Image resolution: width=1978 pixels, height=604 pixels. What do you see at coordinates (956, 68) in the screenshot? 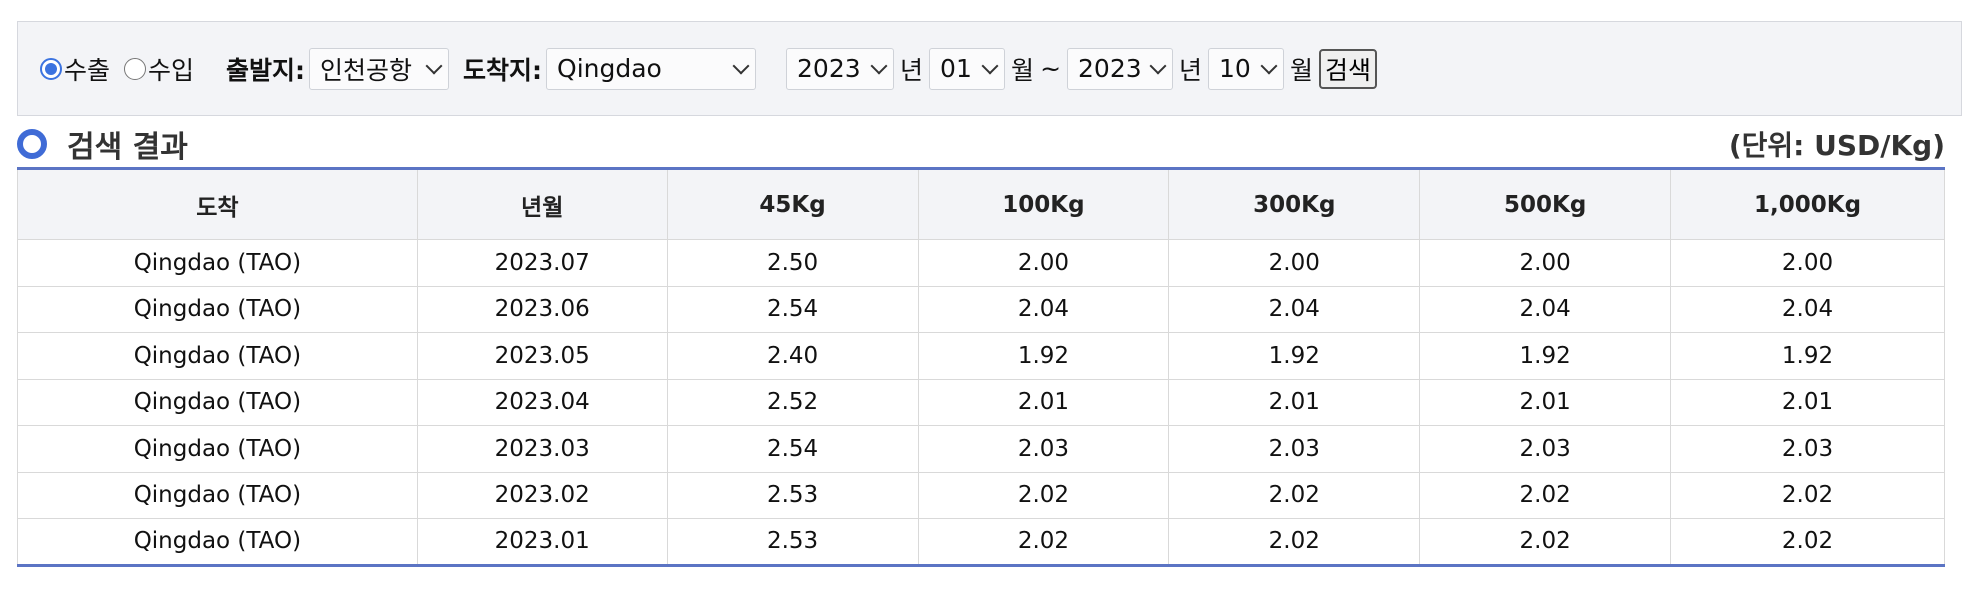
I see `start-month-value: 01` at bounding box center [956, 68].